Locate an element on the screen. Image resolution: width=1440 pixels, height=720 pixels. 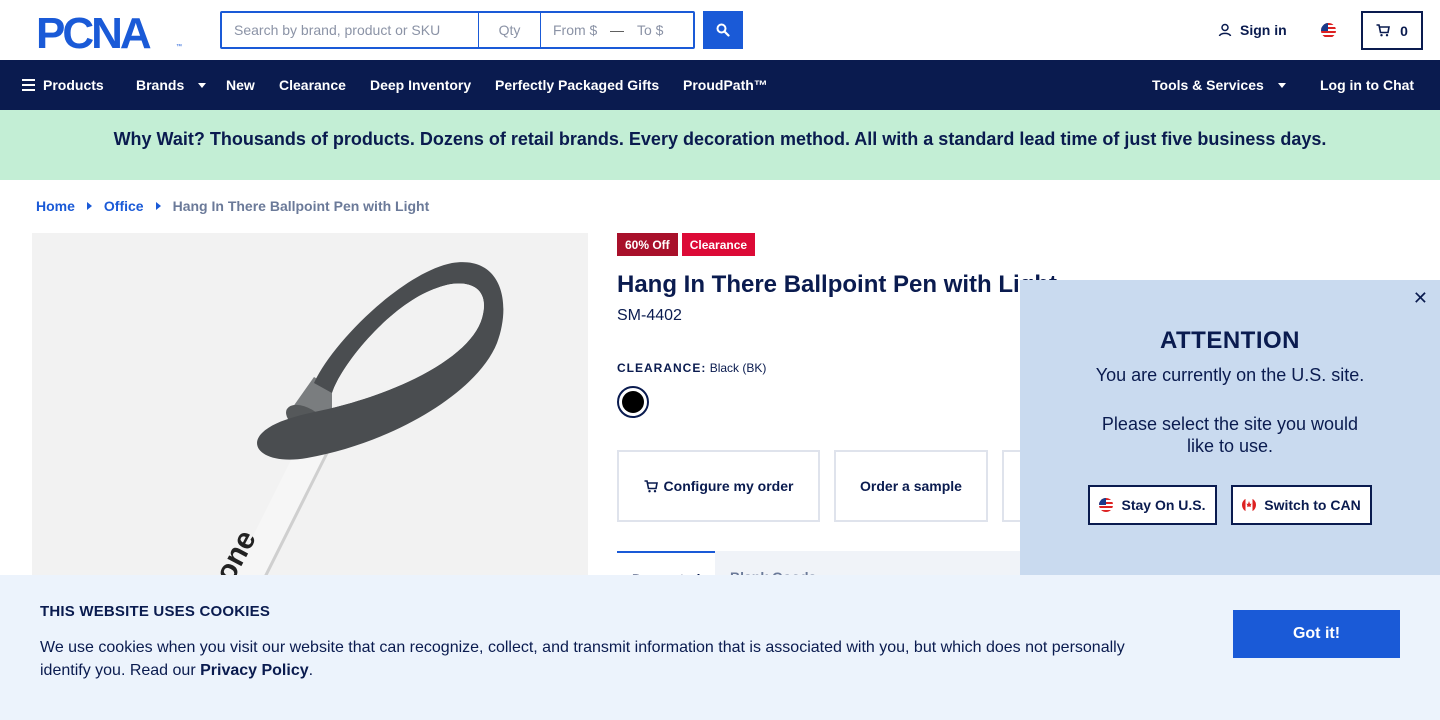
nav-brands: Brands is located at coordinates (171, 85).